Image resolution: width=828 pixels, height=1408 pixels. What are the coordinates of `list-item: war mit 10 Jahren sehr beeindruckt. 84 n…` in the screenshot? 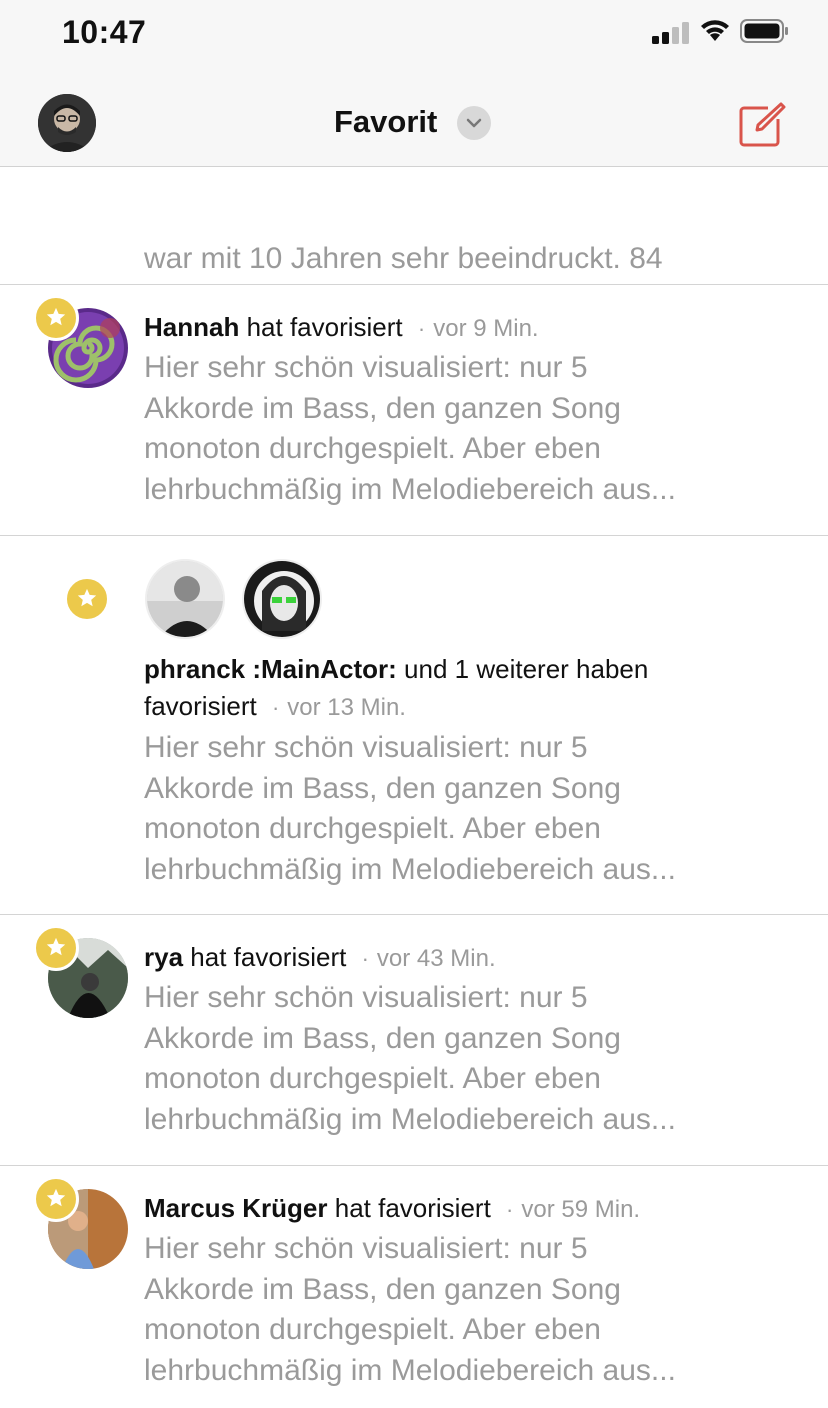 It's located at (414, 226).